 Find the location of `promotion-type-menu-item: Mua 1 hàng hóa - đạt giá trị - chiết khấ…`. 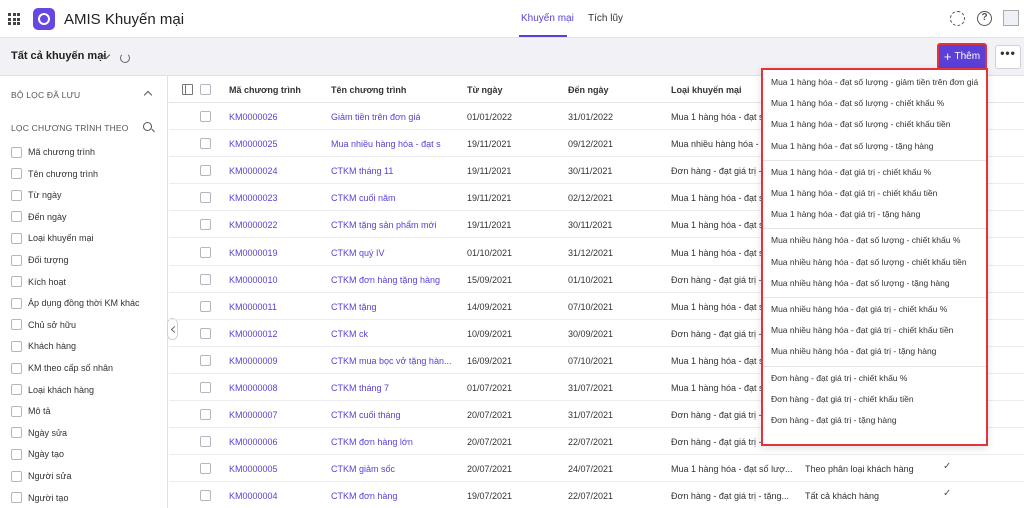

promotion-type-menu-item: Mua 1 hàng hóa - đạt giá trị - chiết khấ… is located at coordinates (851, 172).